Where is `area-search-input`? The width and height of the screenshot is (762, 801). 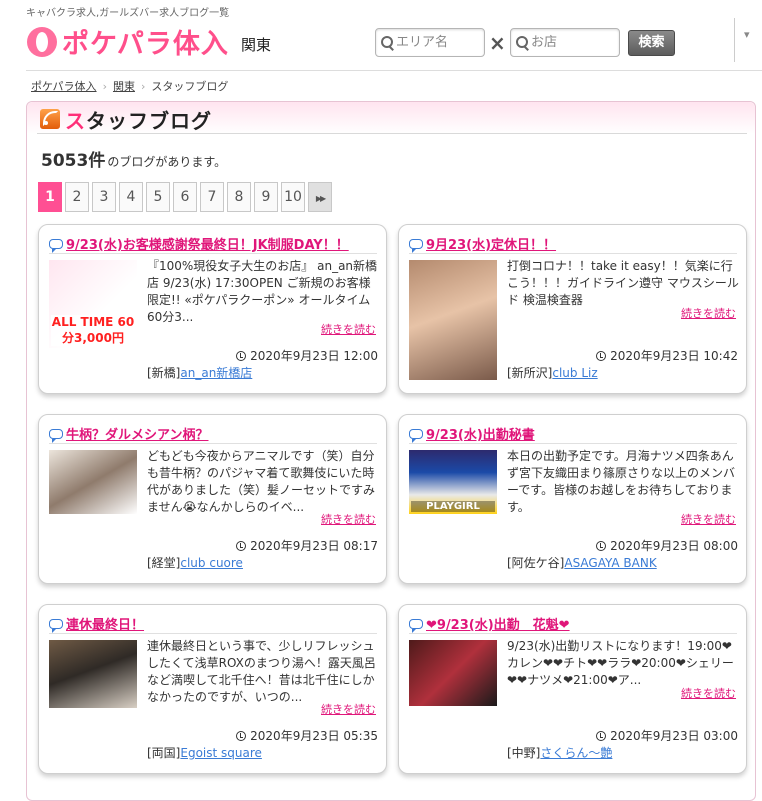
area-search-input is located at coordinates (439, 42).